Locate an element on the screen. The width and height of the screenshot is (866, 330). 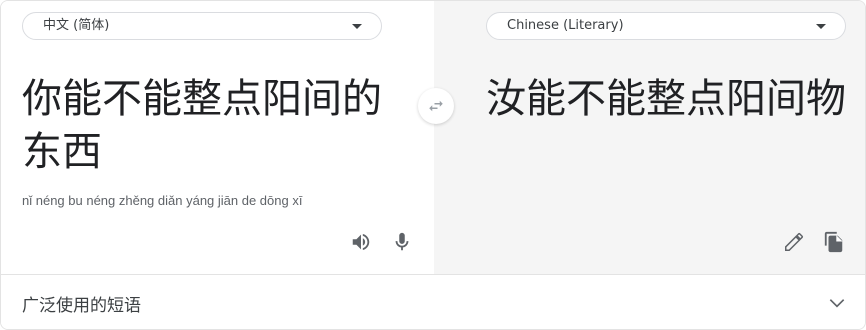
chevron-down-icon is located at coordinates (837, 303).